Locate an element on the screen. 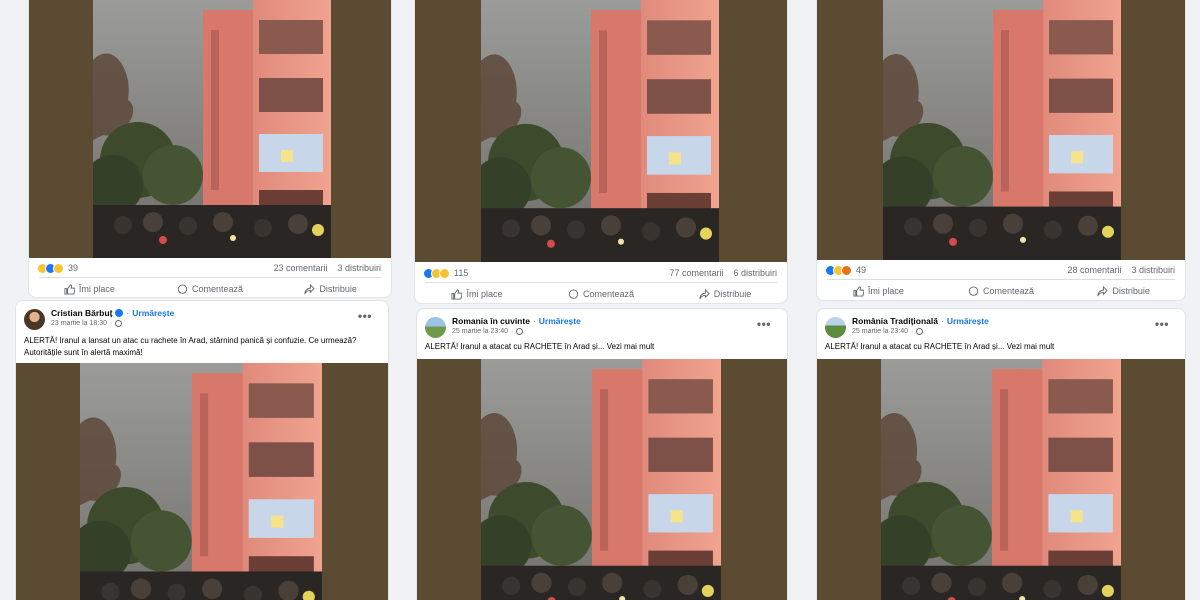  verified-icon is located at coordinates (119, 313).